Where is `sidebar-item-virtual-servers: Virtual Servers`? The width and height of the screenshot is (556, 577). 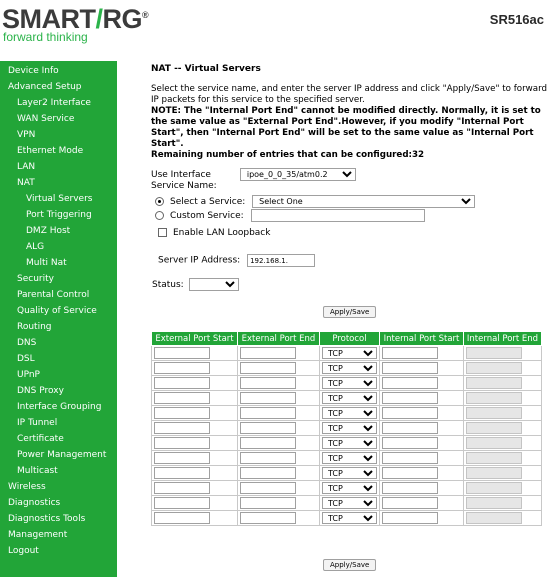 sidebar-item-virtual-servers: Virtual Servers is located at coordinates (58, 199).